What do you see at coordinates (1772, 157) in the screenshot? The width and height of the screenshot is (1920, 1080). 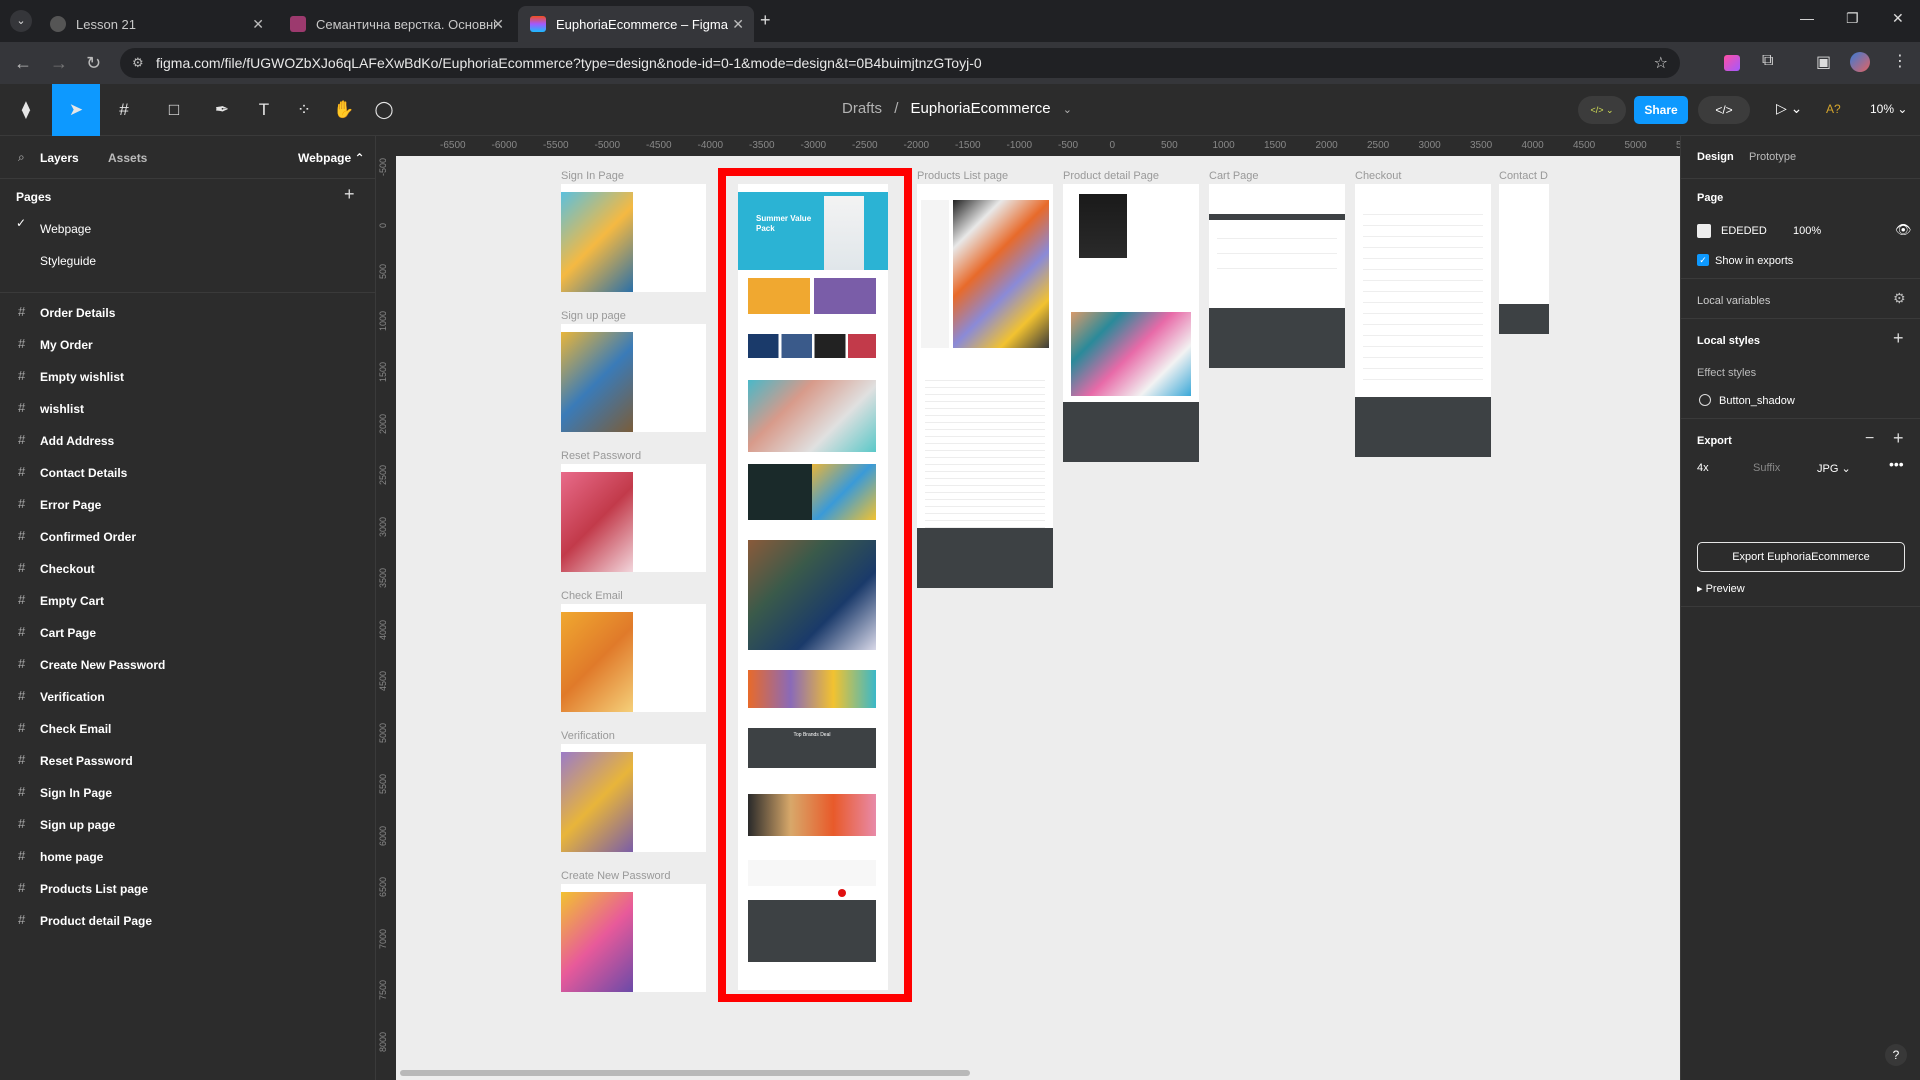 I see `tab-prototype: Prototype` at bounding box center [1772, 157].